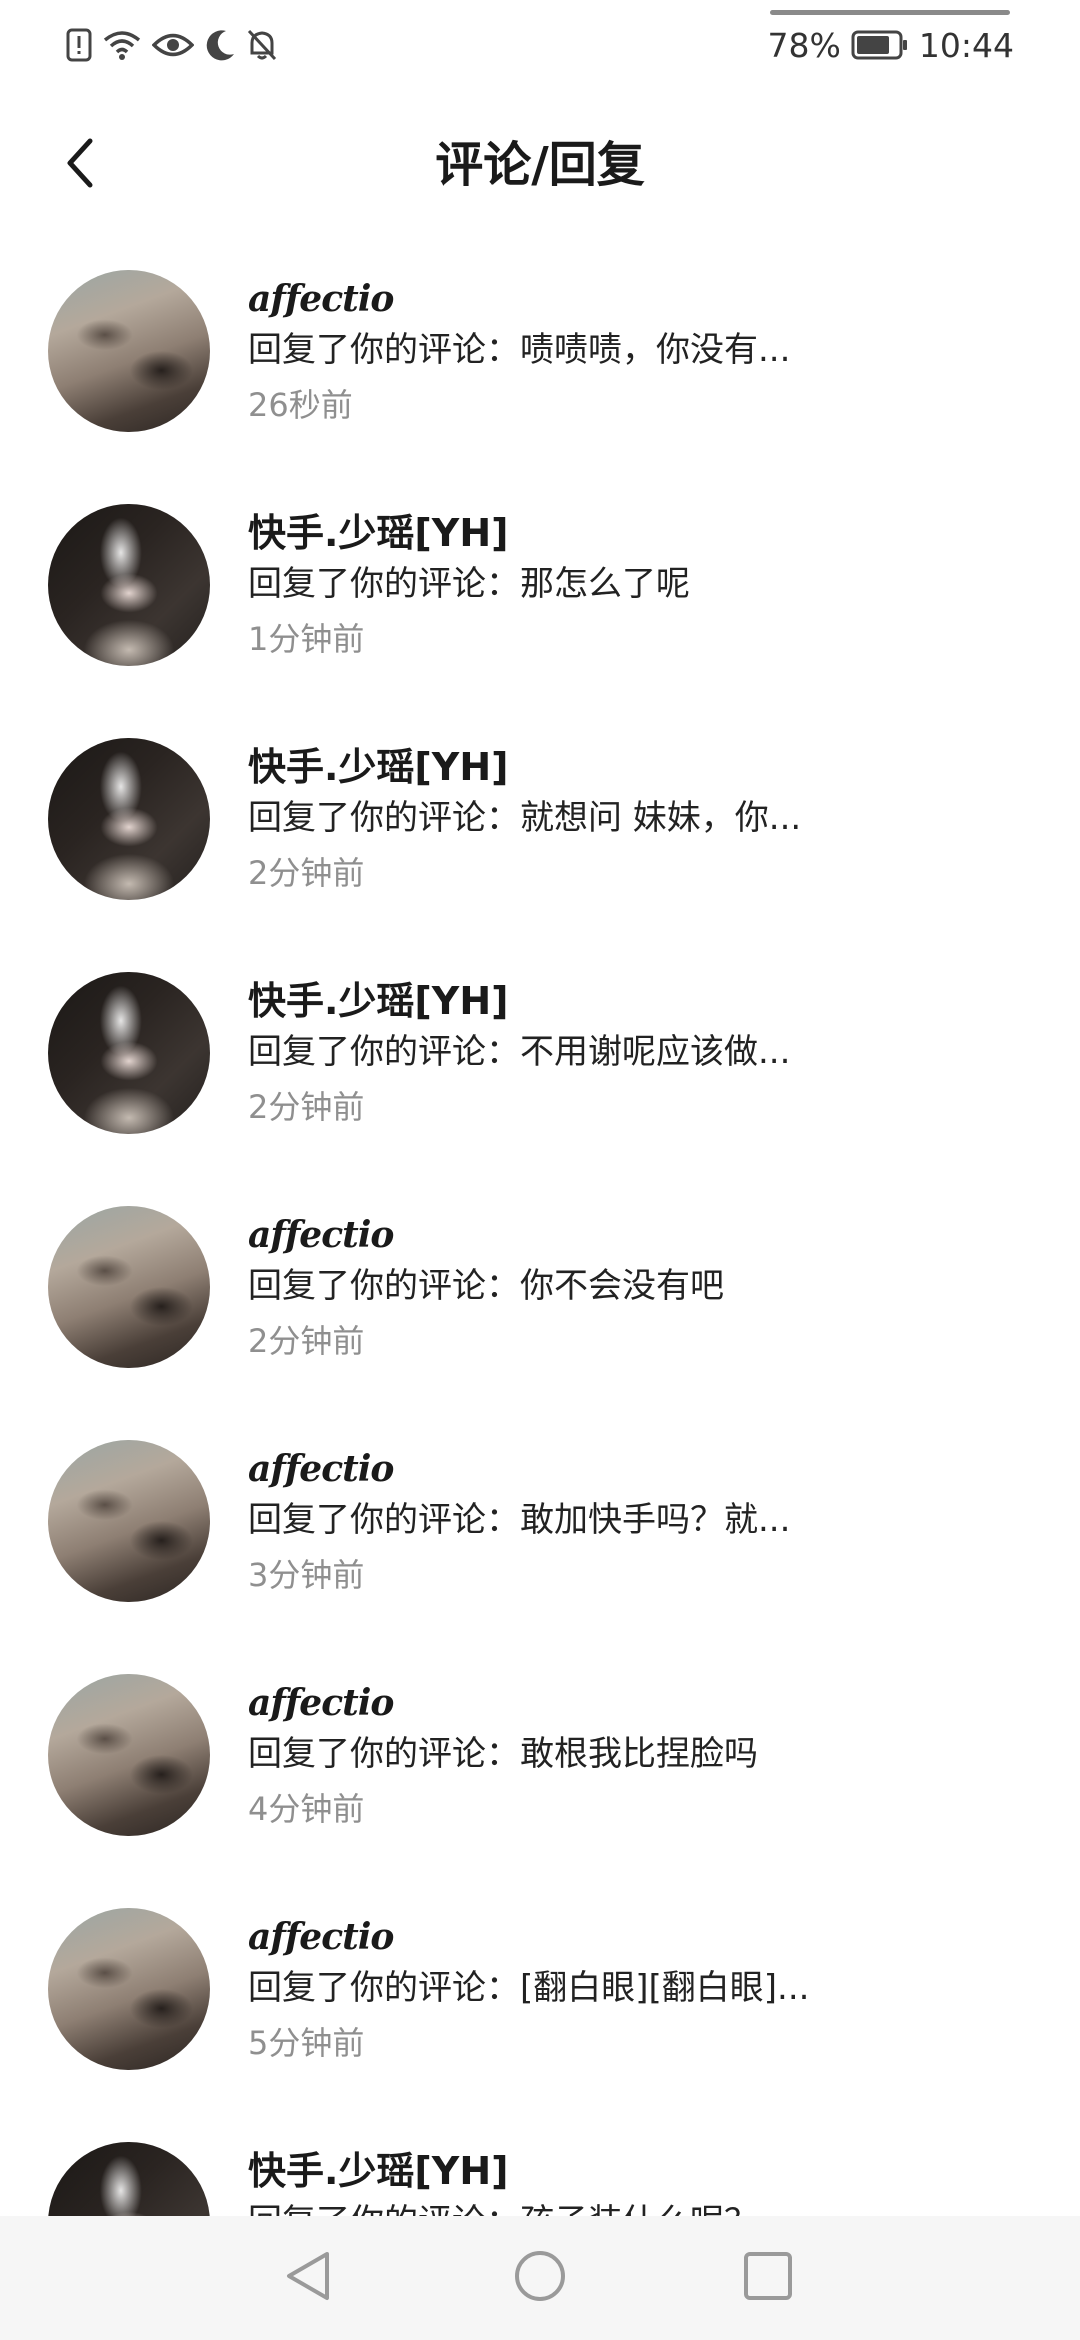  I want to click on notification-item: affectio 回复了你的评论：敢根我比捏脸吗 4分钟前, so click(540, 1791).